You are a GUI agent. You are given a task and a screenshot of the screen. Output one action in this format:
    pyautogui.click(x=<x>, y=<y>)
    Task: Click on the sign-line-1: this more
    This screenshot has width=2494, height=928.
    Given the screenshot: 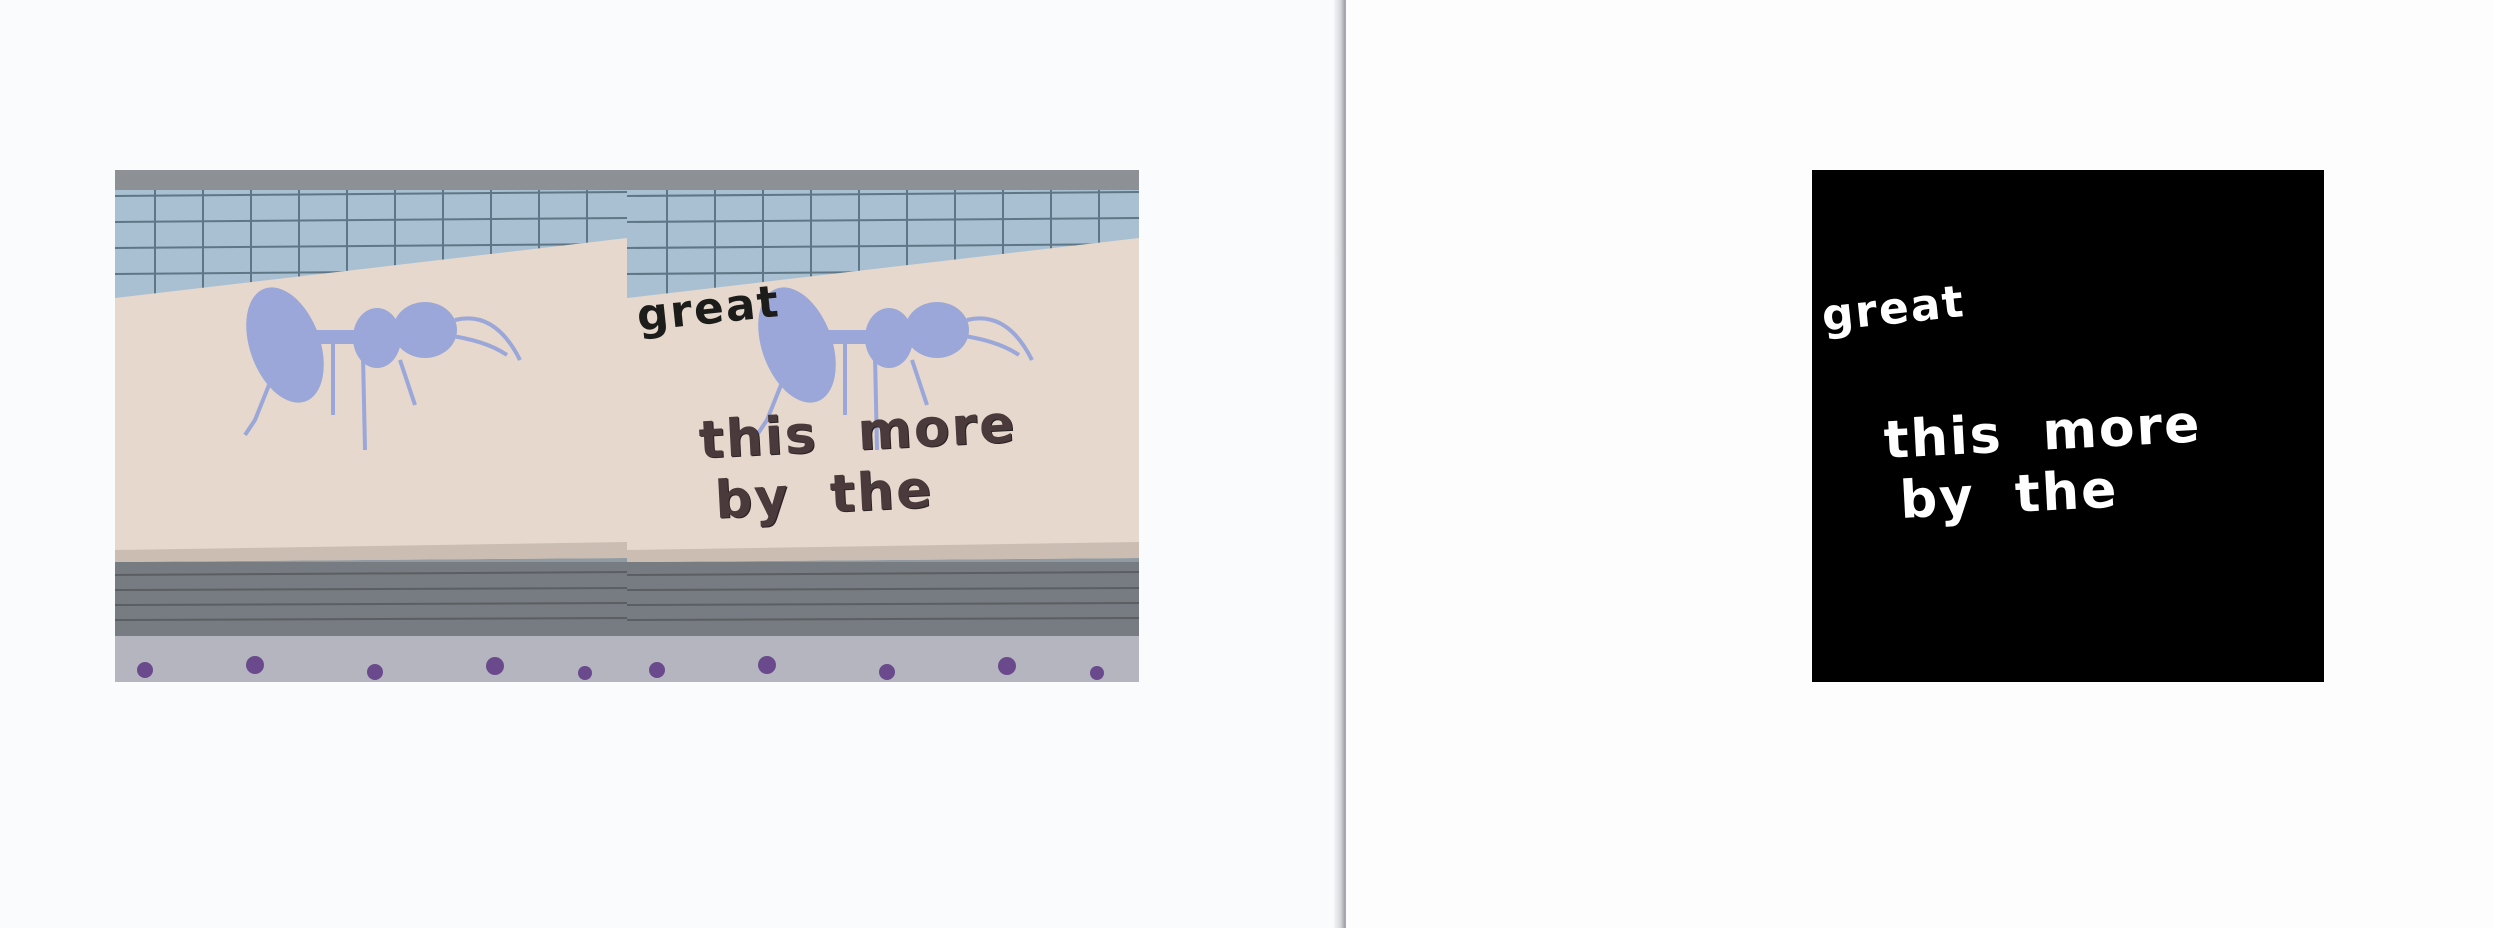 What is the action you would take?
    pyautogui.click(x=857, y=432)
    